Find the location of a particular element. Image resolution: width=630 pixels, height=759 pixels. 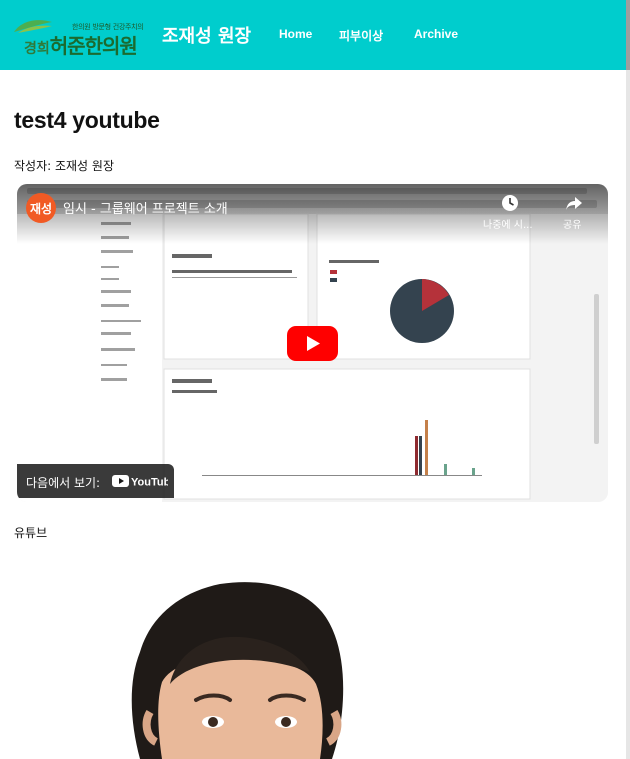

play-icon is located at coordinates (312, 343).